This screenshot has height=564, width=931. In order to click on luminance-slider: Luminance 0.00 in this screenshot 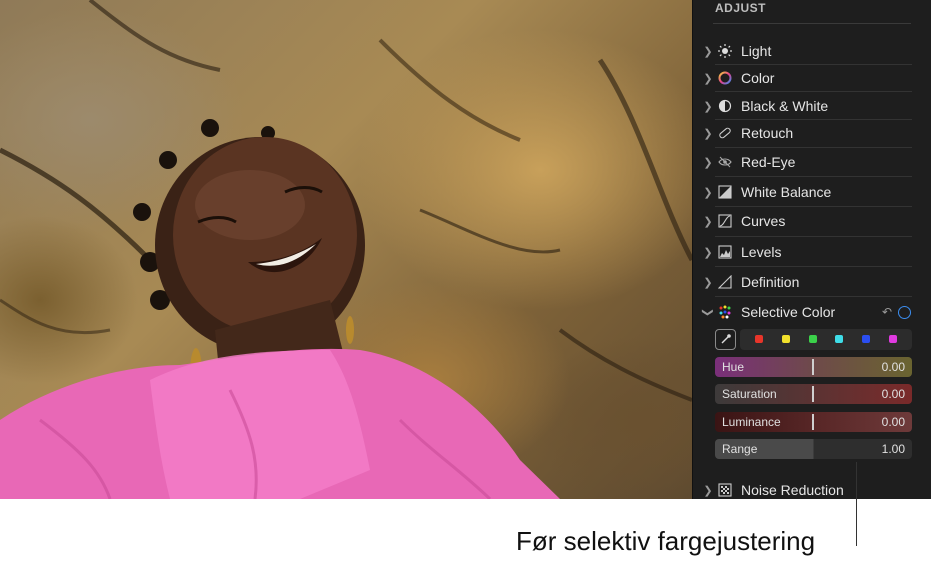, I will do `click(813, 422)`.